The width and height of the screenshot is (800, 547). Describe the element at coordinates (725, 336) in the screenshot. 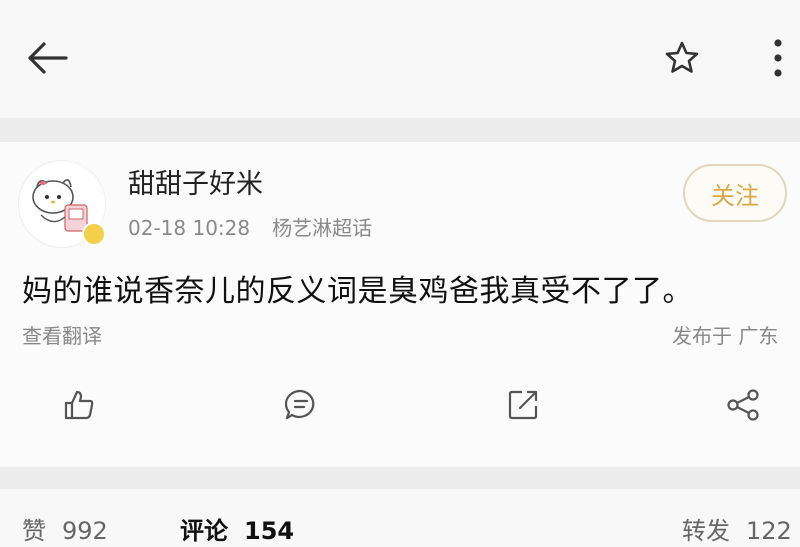

I see `post-location: 发布于 广东` at that location.